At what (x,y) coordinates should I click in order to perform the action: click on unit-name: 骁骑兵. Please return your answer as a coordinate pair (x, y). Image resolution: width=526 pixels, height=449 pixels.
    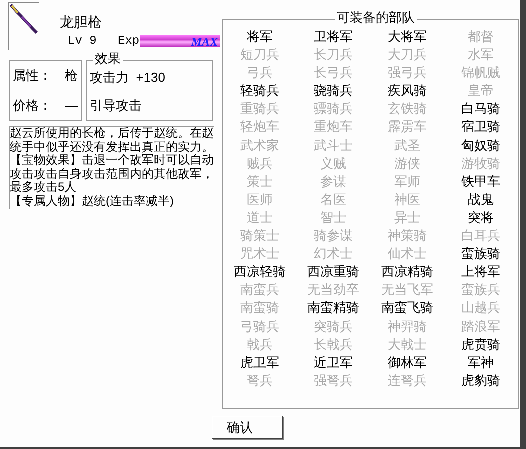
    Looking at the image, I should click on (334, 91).